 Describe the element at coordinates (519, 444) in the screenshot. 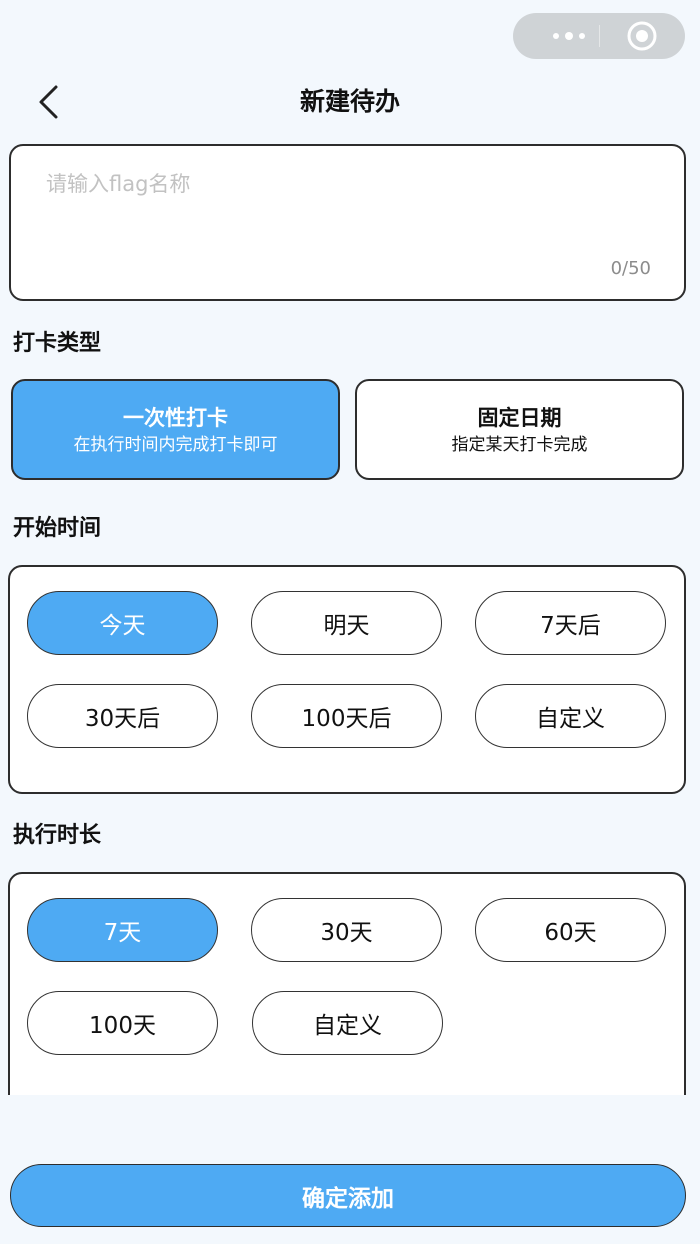

I see `checkin-type-fixed-desc: 指定某天打卡完成` at that location.